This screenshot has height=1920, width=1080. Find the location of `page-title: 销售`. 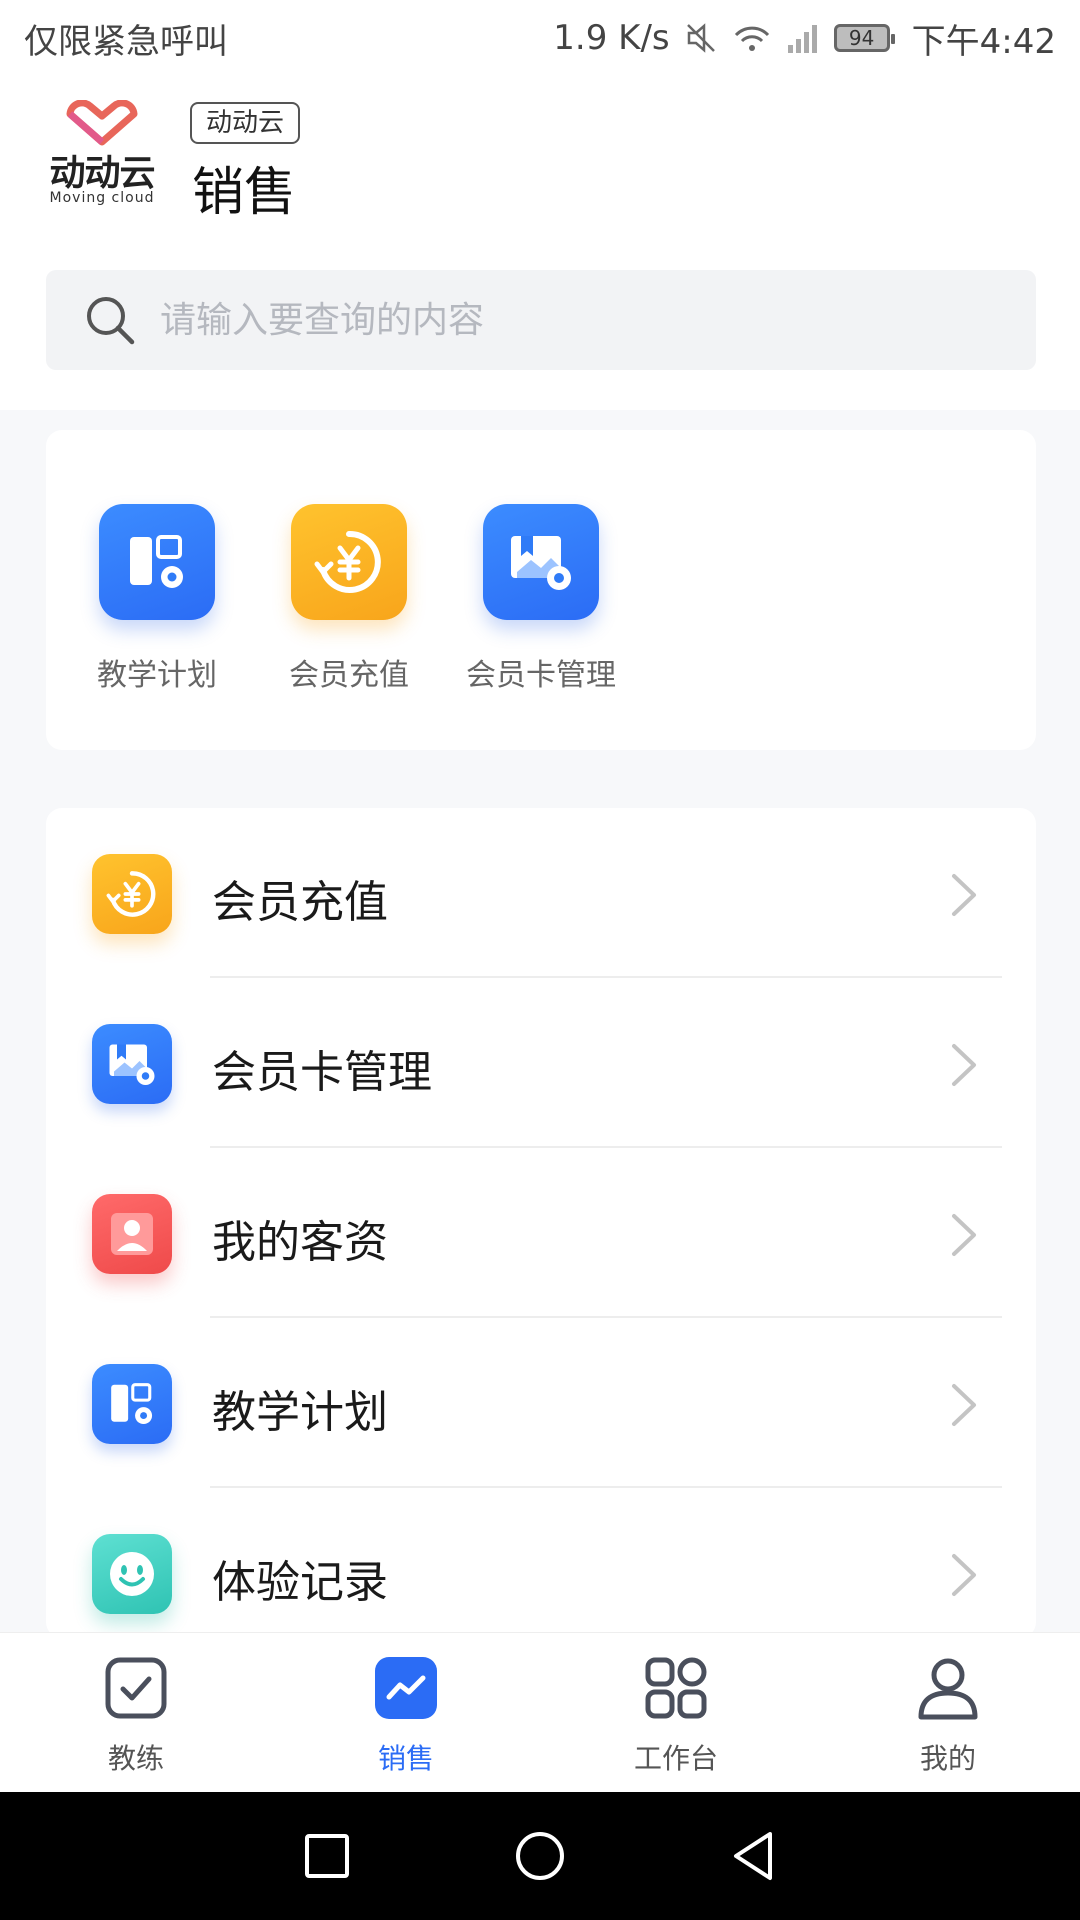

page-title: 销售 is located at coordinates (244, 193).